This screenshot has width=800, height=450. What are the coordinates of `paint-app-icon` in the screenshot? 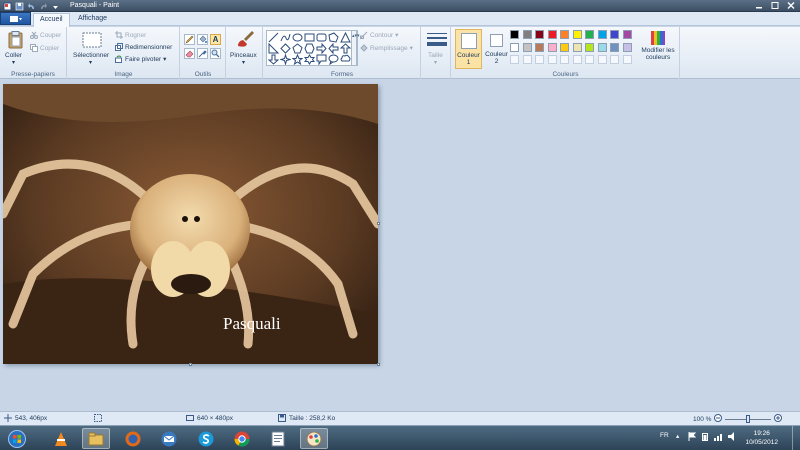 It's located at (7, 6).